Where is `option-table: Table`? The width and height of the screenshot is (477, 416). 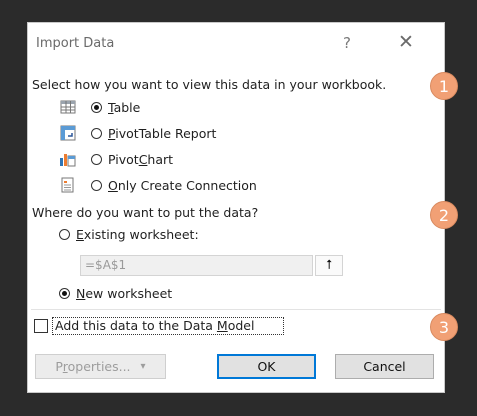 option-table: Table is located at coordinates (115, 107).